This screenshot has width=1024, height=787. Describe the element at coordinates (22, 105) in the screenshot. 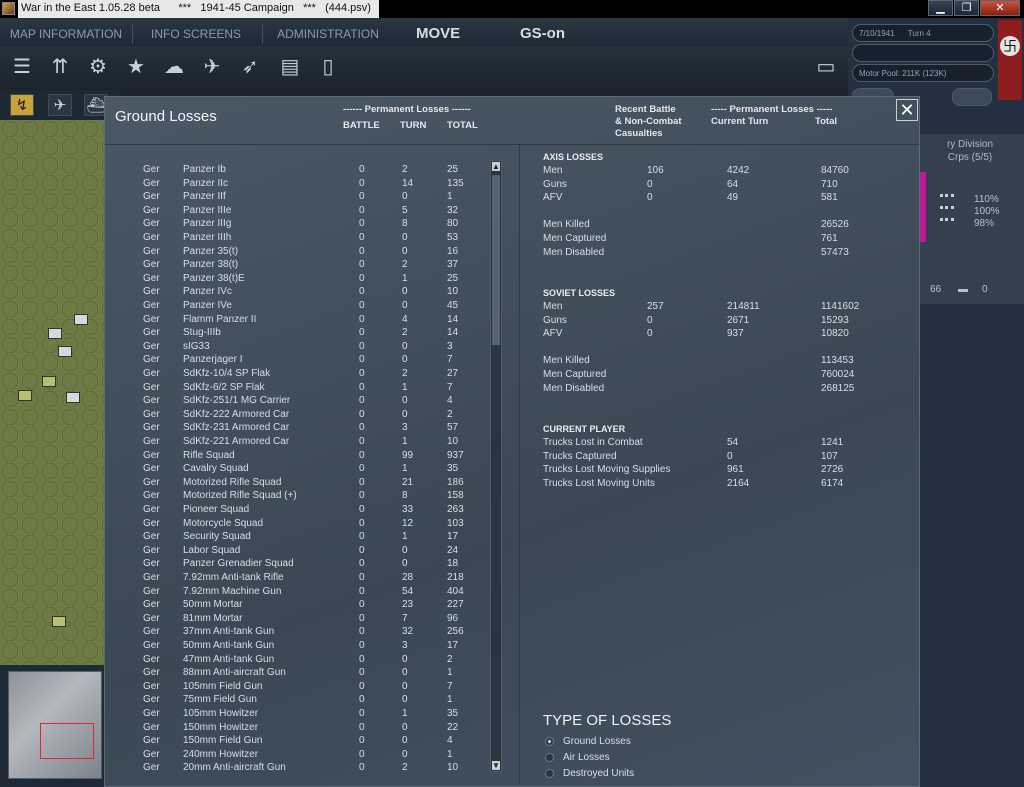

I see `path-icon: ↯` at that location.